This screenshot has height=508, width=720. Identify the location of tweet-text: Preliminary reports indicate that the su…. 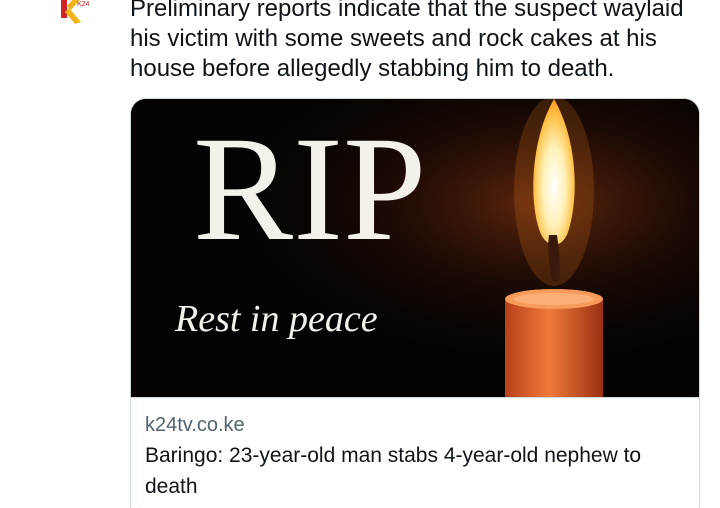
(407, 41).